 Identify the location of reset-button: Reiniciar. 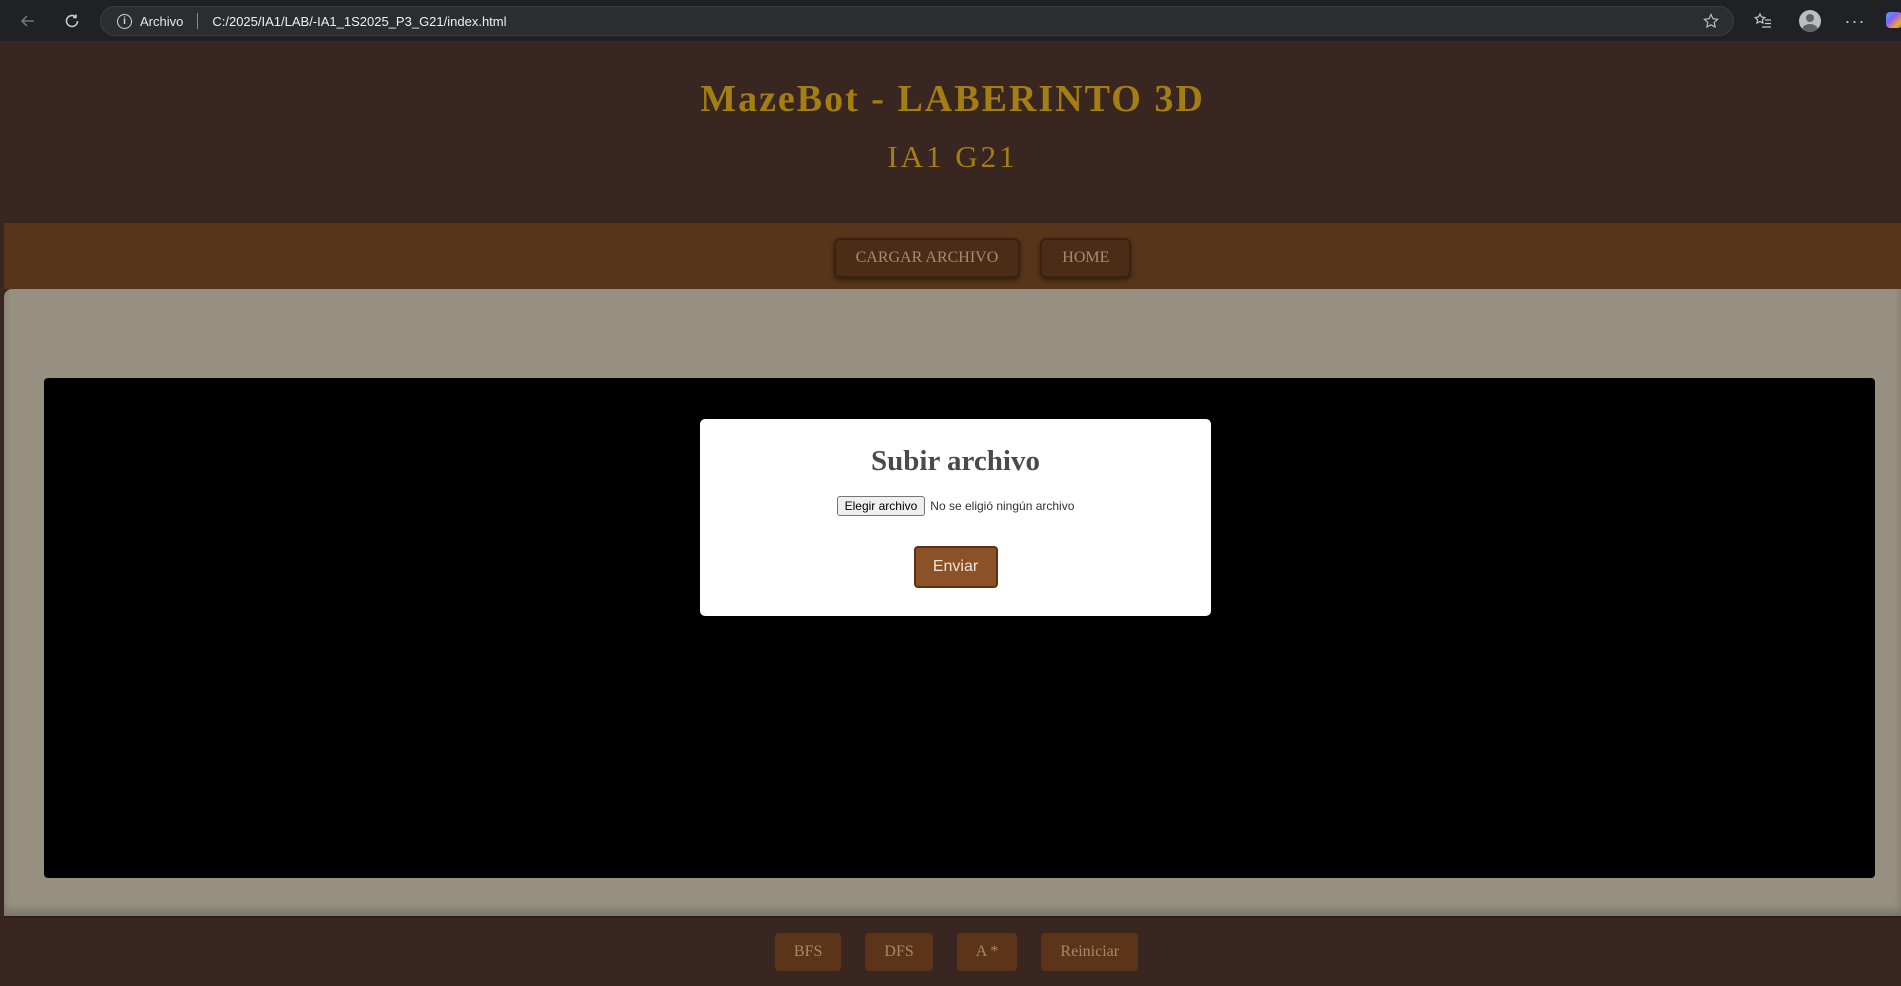
(1090, 952).